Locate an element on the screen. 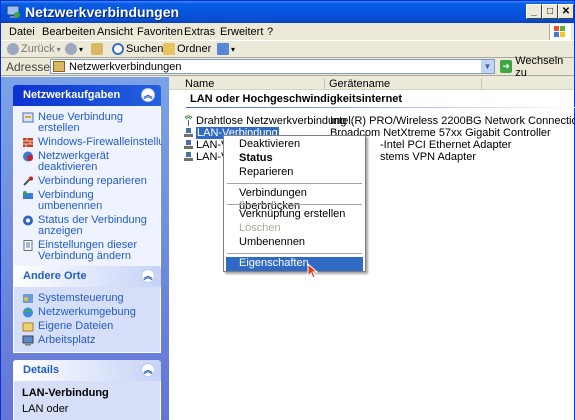 This screenshot has width=575, height=420. go-arrow-icon: ➜ is located at coordinates (506, 66).